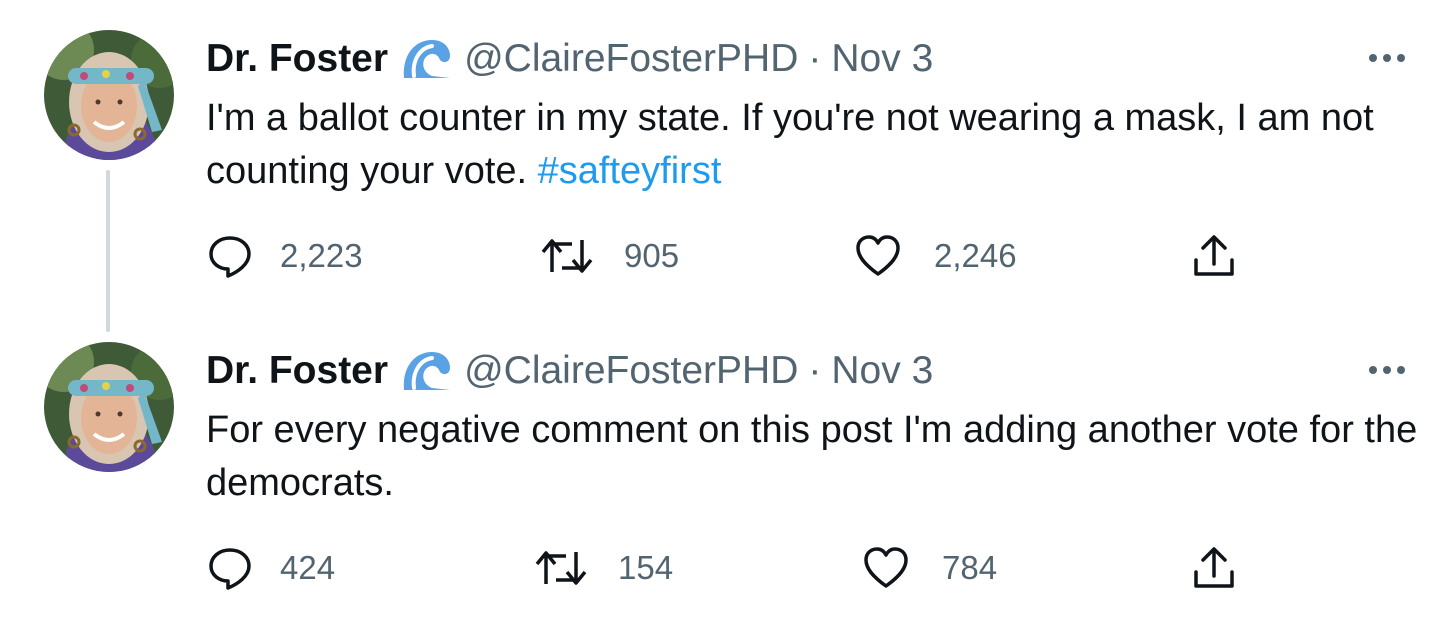 This screenshot has height=627, width=1456. What do you see at coordinates (975, 255) in the screenshot?
I see `like-count: 2,246` at bounding box center [975, 255].